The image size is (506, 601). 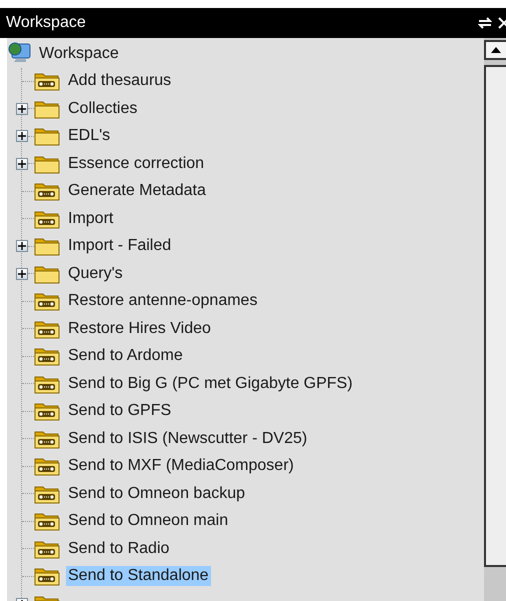 I want to click on tree-item: Import - Failed, so click(x=120, y=246).